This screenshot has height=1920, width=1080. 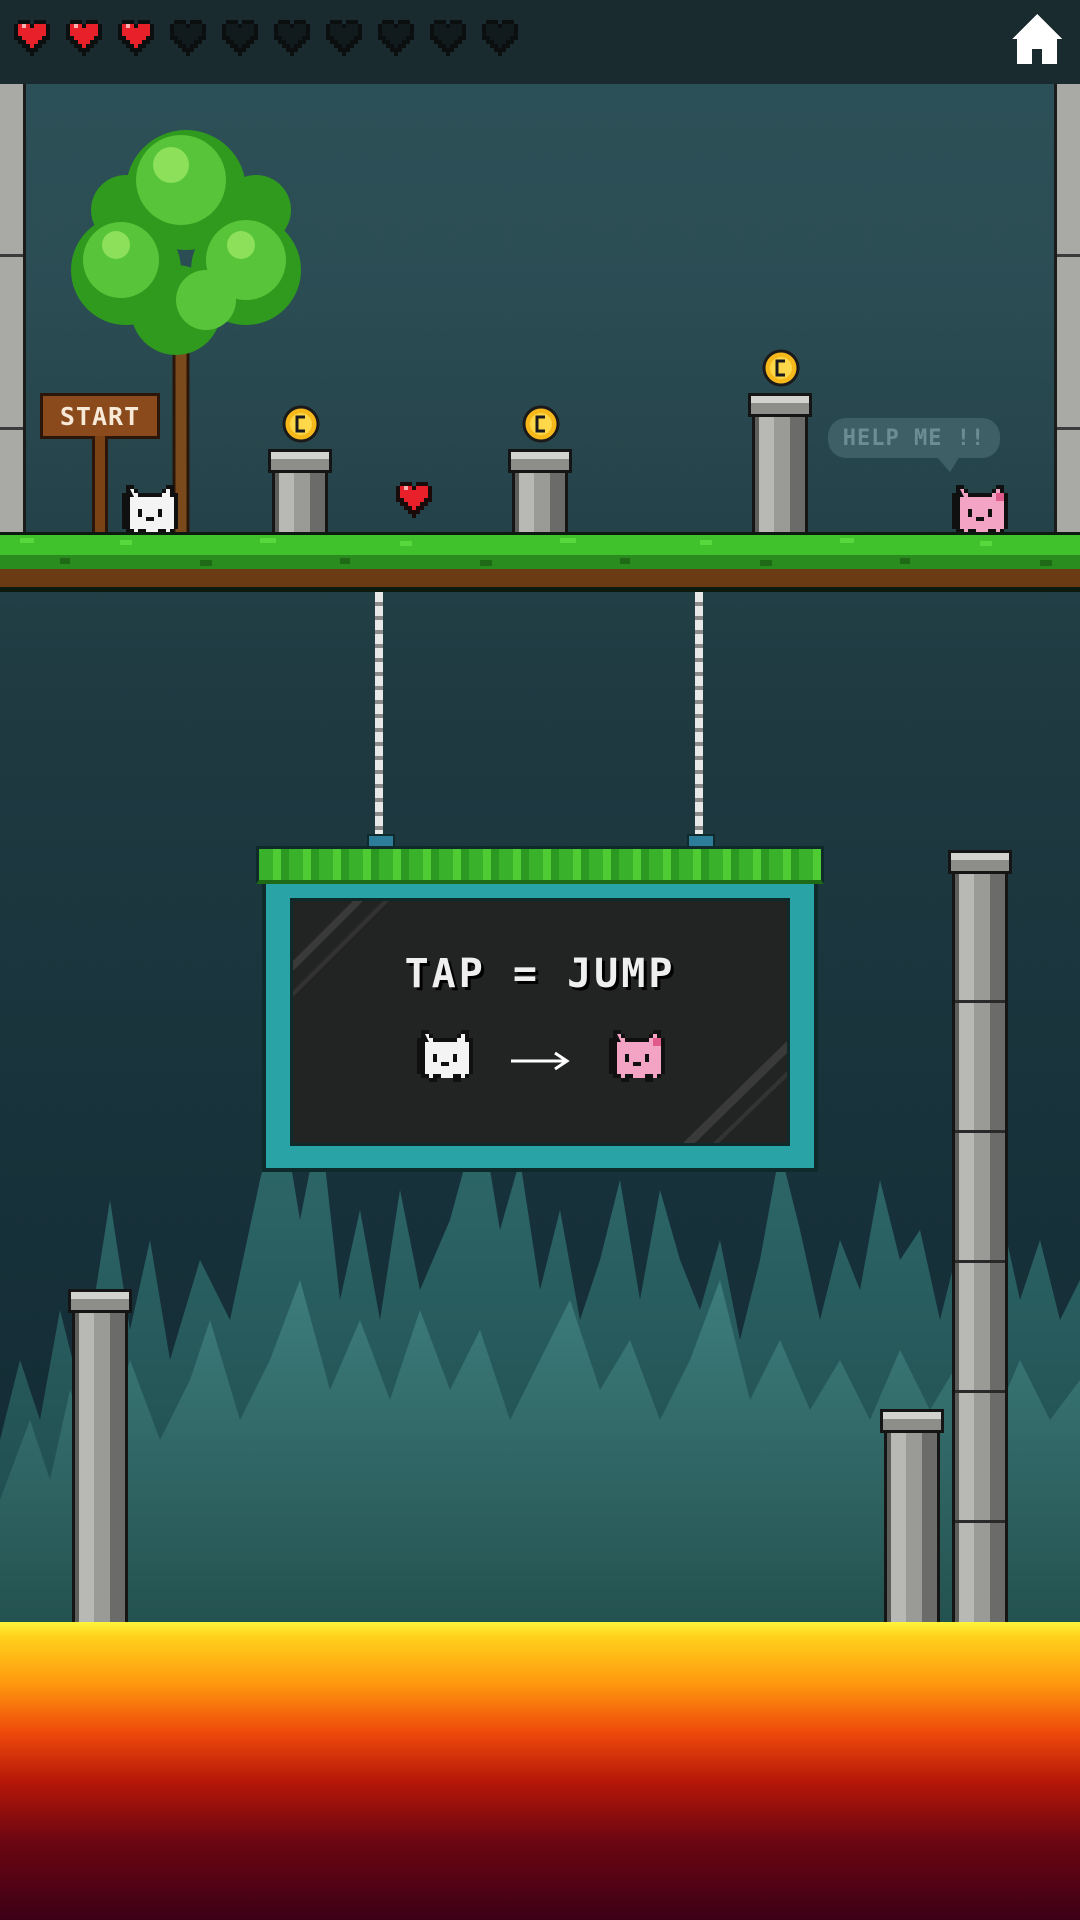 I want to click on tutorial-board-grass, so click(x=540, y=865).